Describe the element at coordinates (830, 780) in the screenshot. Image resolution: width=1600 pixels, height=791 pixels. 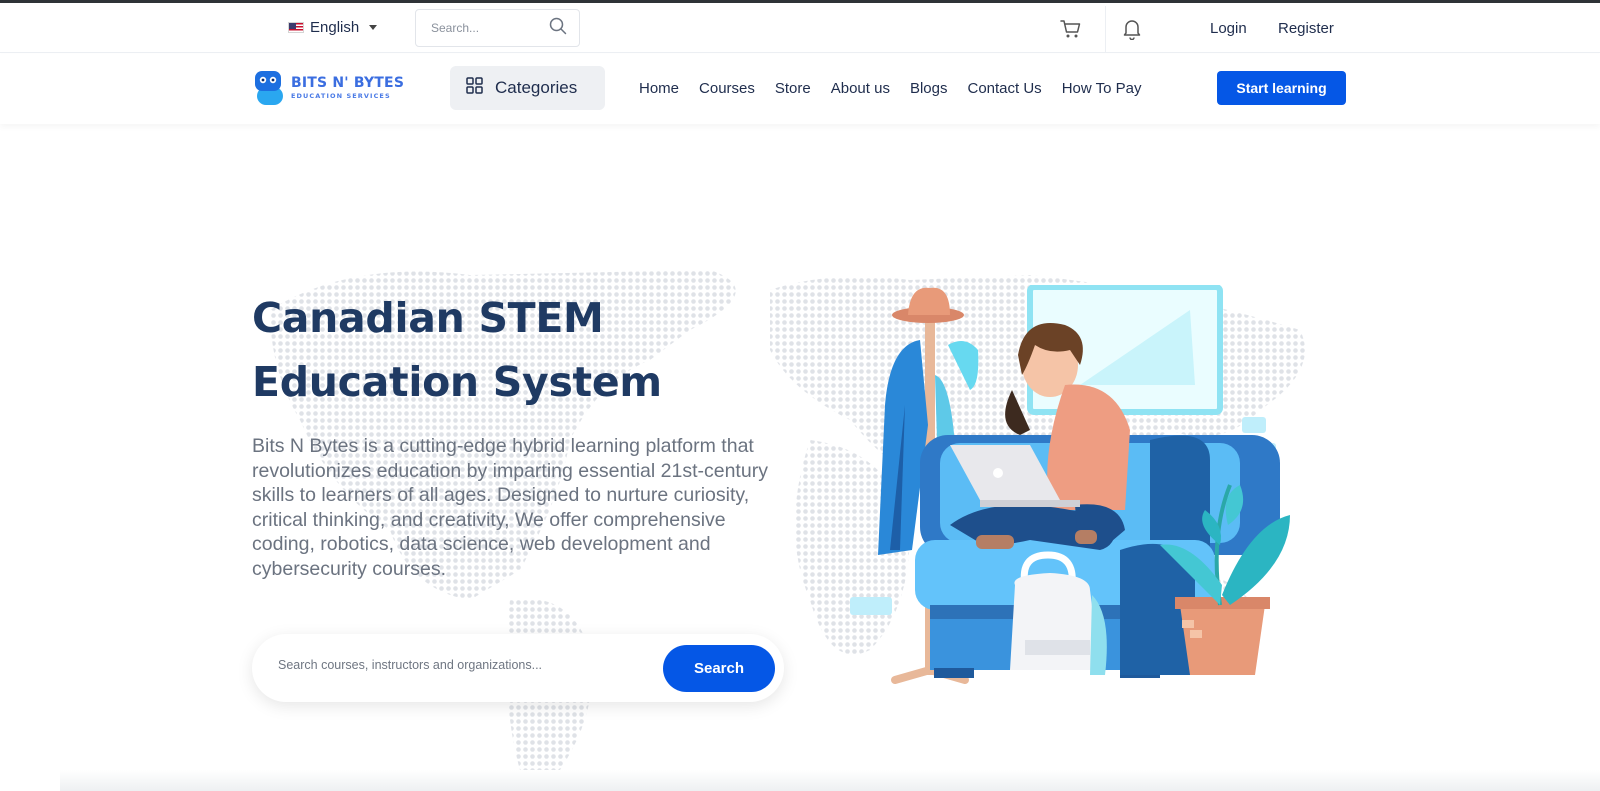
I see `next-section-edge` at that location.